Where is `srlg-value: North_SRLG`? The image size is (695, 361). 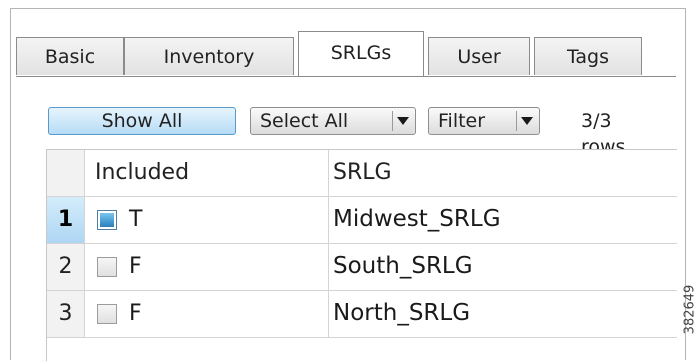
srlg-value: North_SRLG is located at coordinates (401, 313).